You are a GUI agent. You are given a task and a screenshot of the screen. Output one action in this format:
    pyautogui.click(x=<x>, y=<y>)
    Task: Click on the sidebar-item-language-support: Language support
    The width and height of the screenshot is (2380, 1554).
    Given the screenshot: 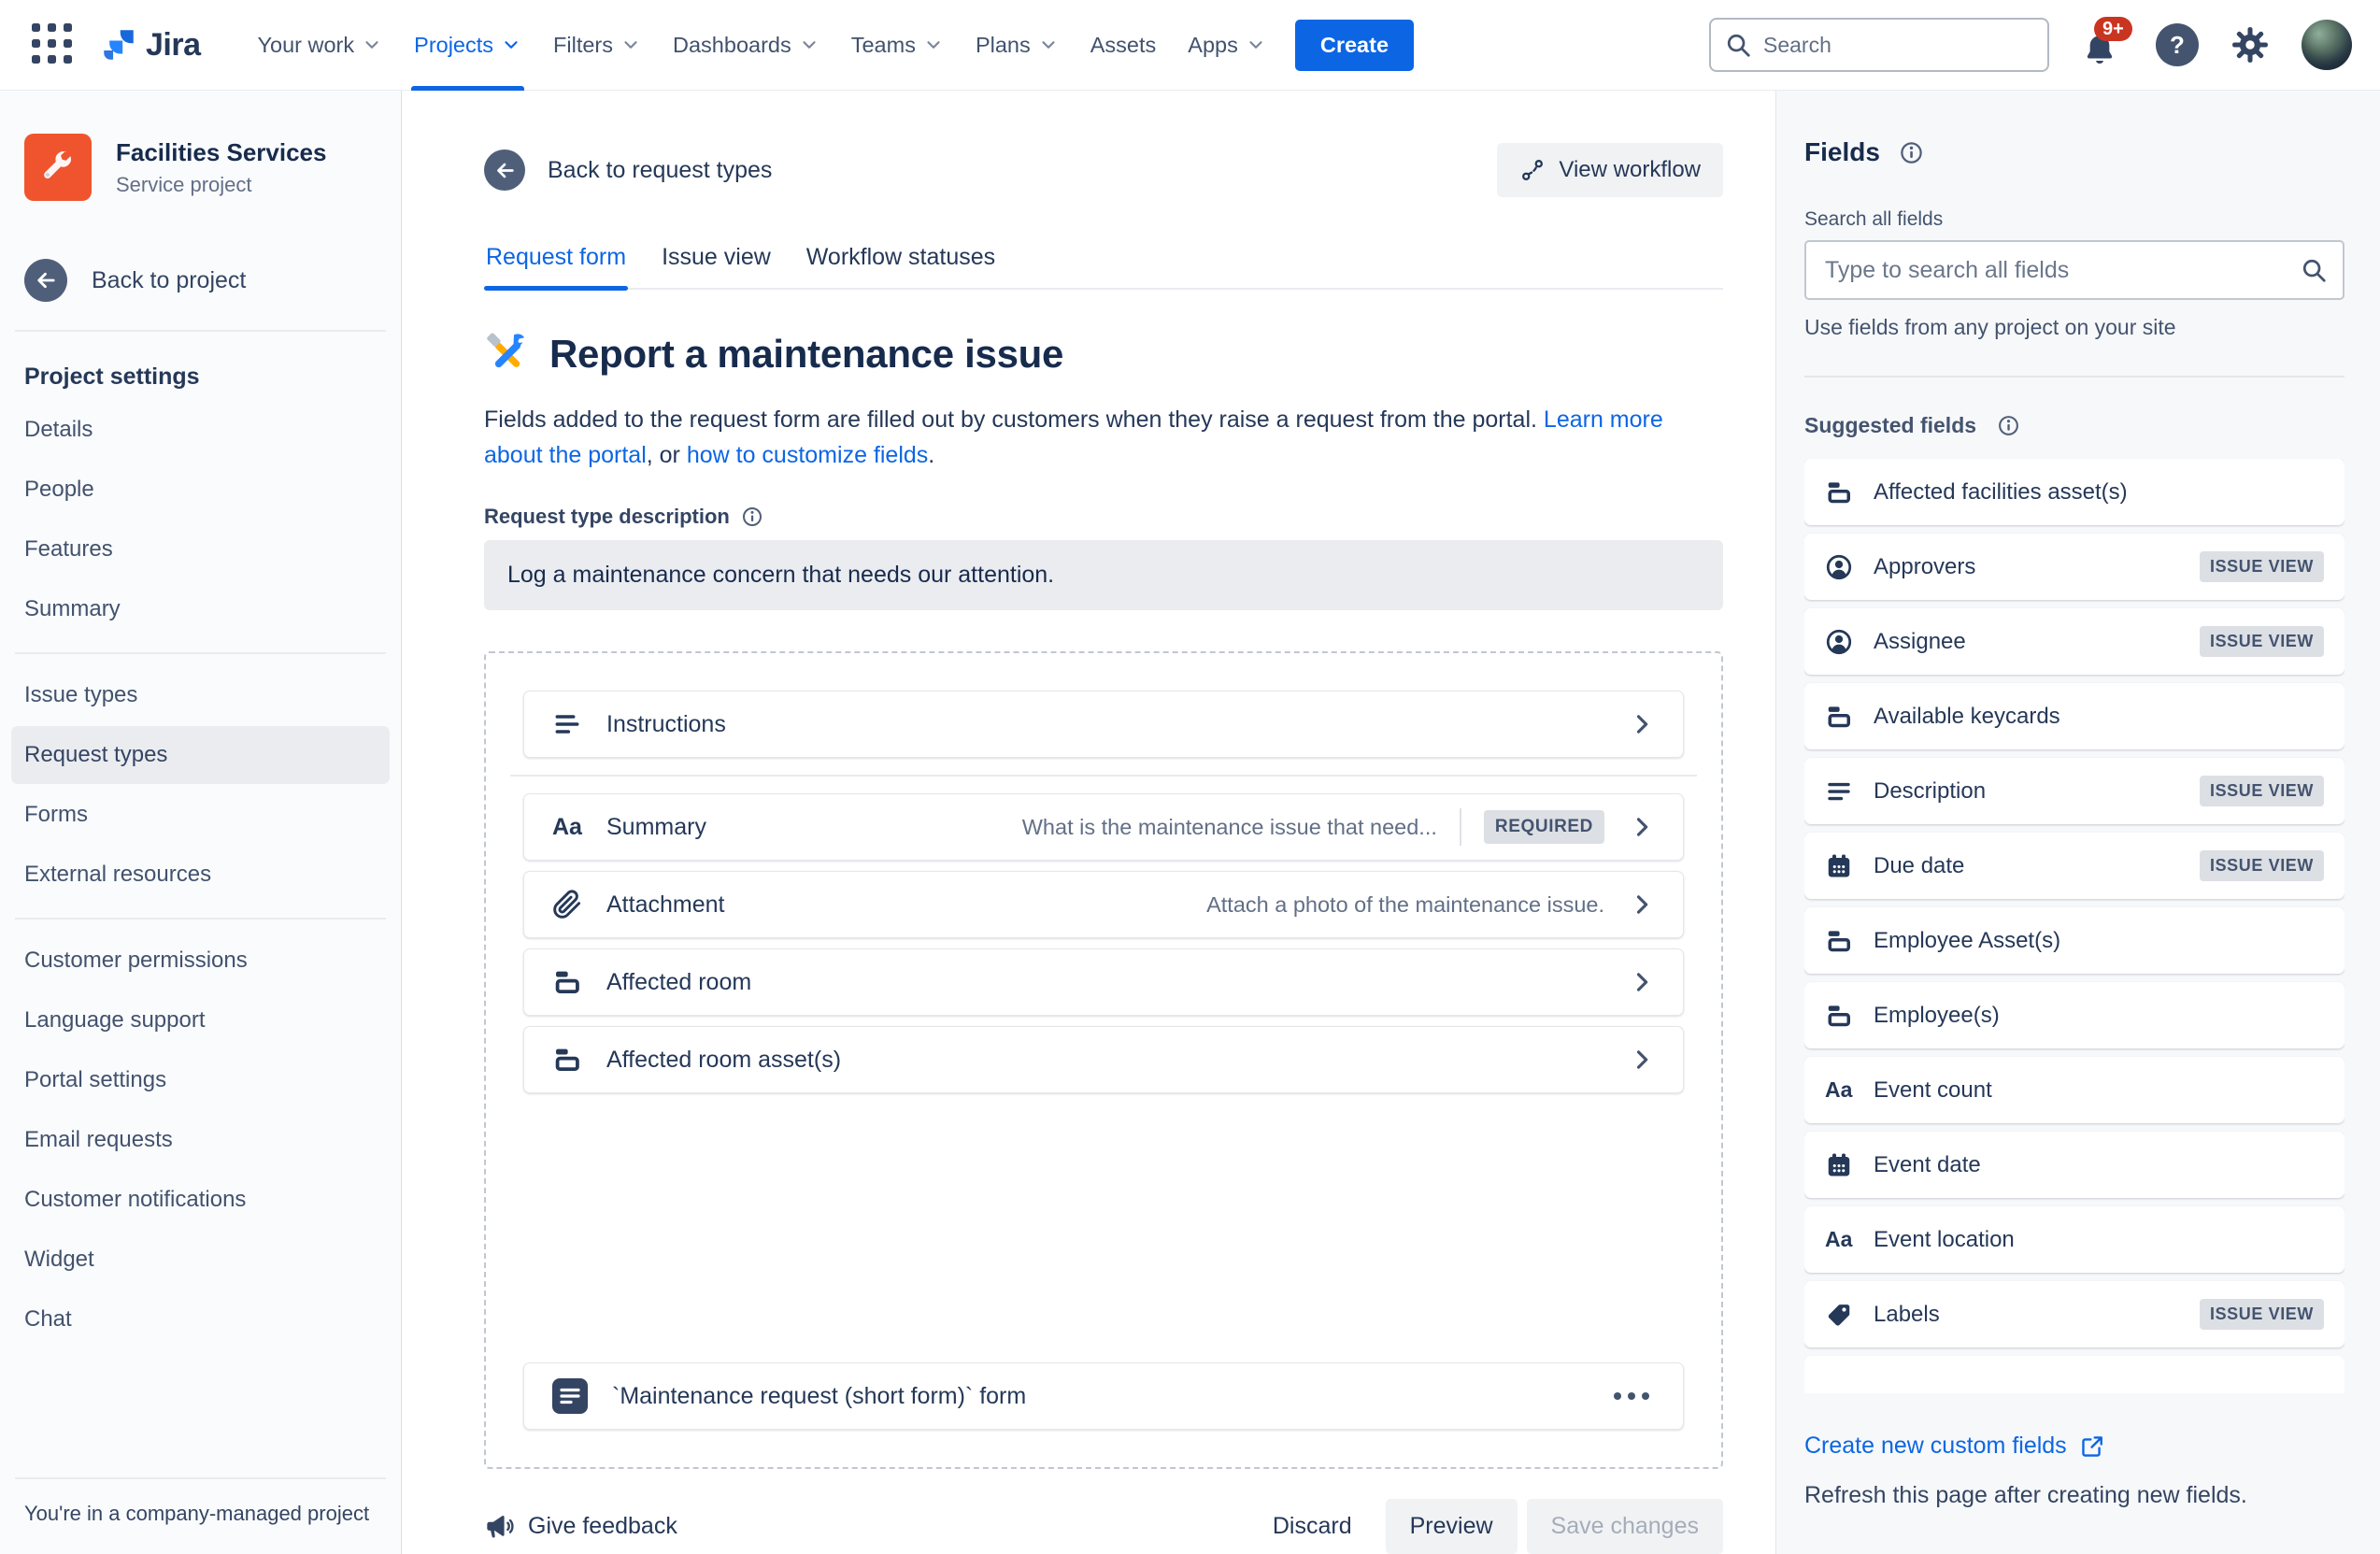 What is the action you would take?
    pyautogui.click(x=200, y=1020)
    